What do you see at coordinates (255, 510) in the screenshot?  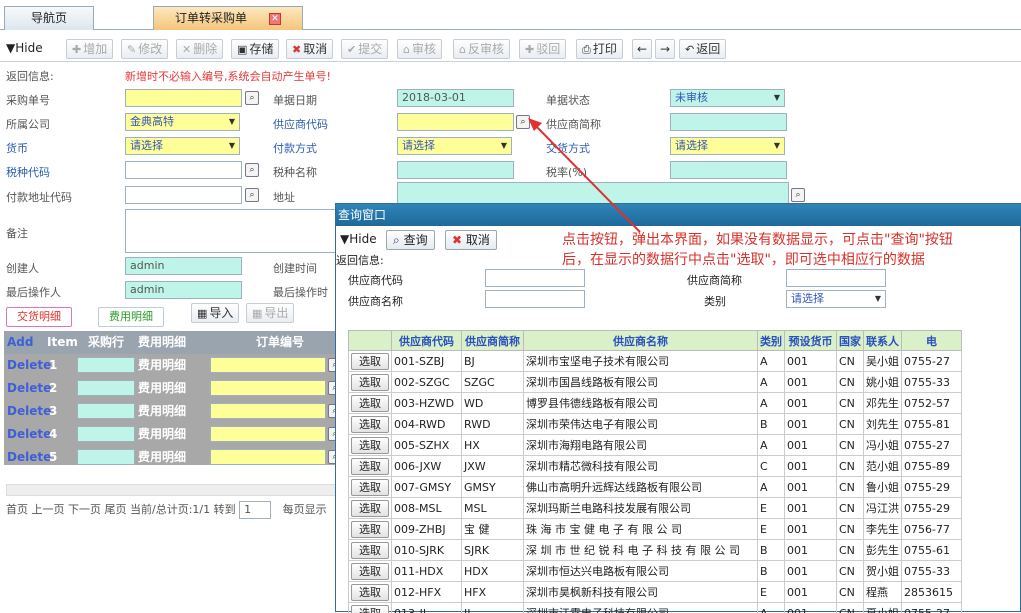 I see `goto-page-input: 1` at bounding box center [255, 510].